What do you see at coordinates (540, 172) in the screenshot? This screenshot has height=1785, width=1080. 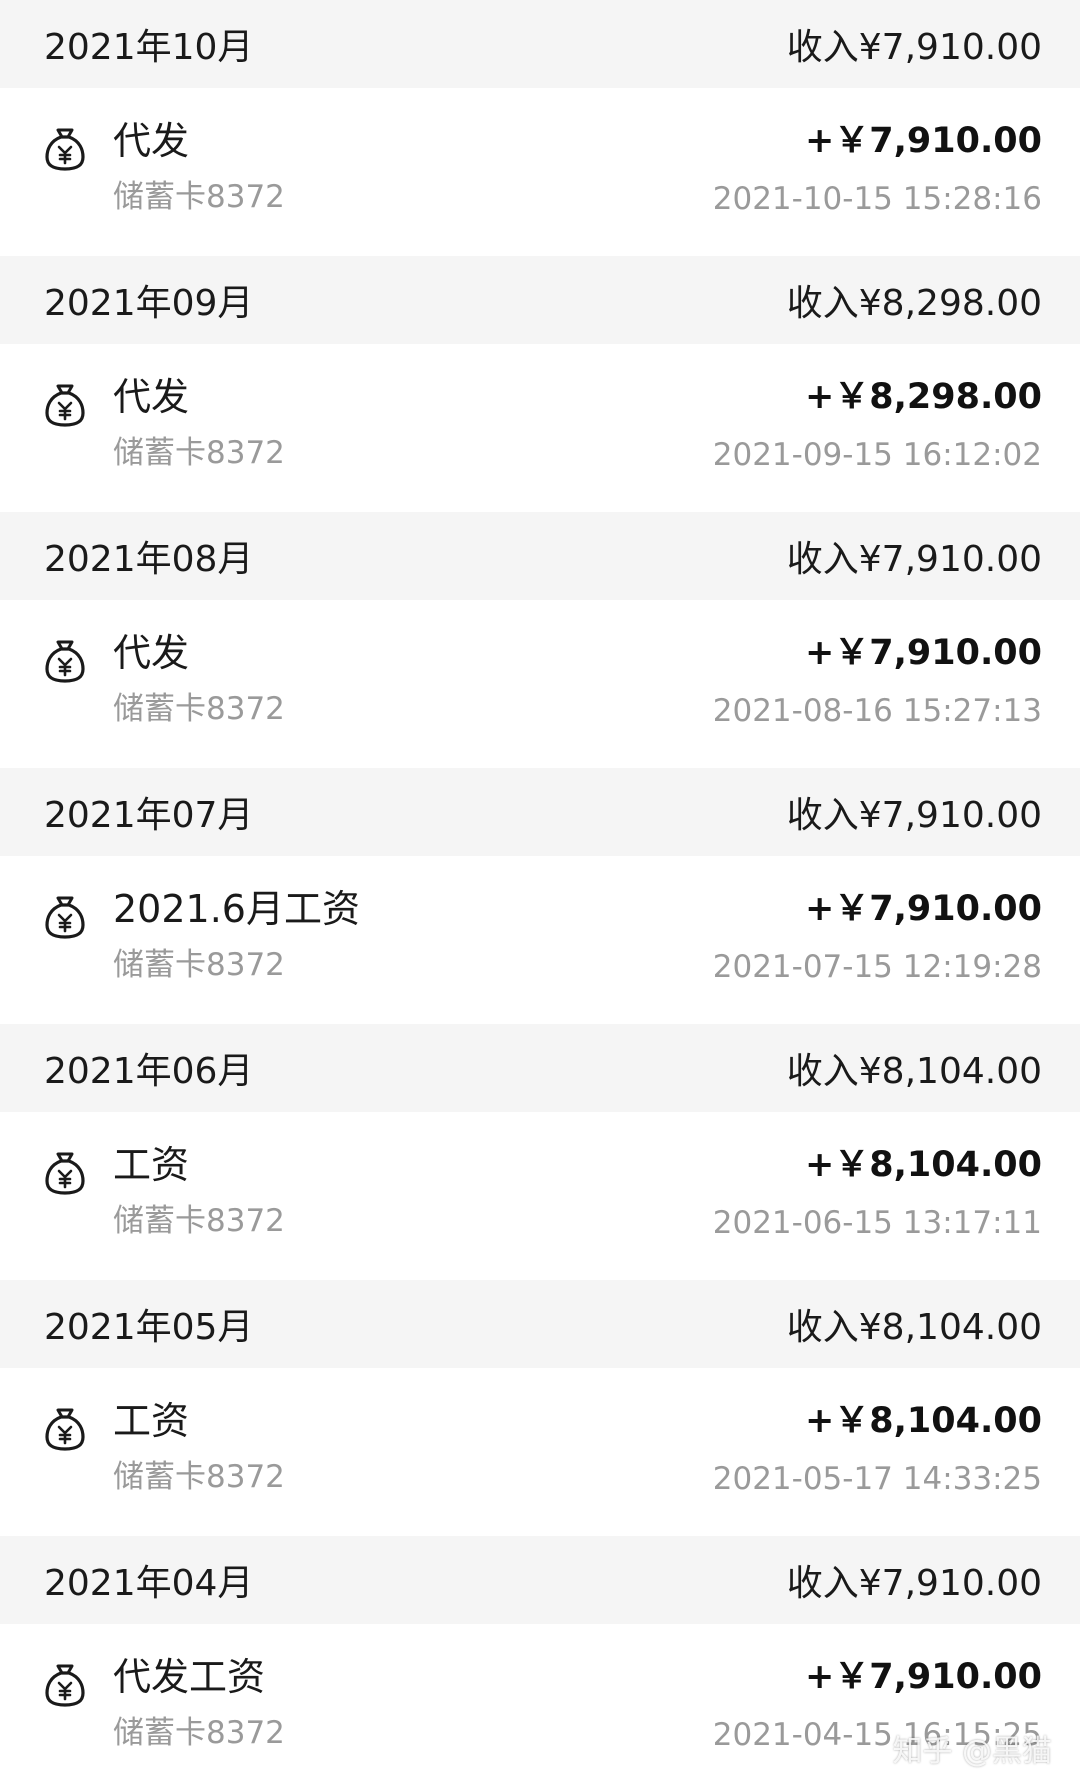 I see `transaction-row: 代发储蓄卡8372 +￥7,910.00 2021-10-15 15:28:16` at bounding box center [540, 172].